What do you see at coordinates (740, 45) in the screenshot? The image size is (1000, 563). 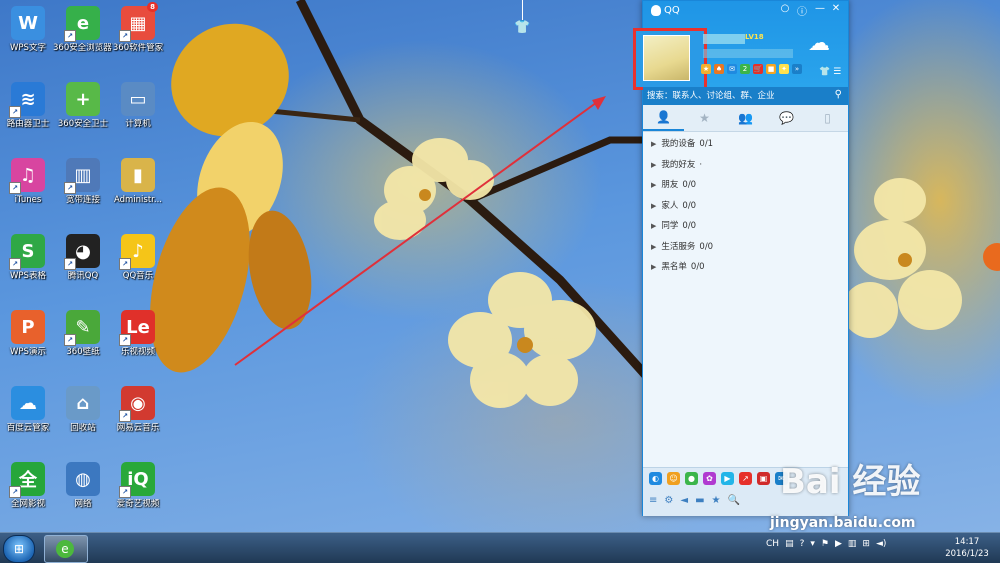 I see `qq-header: QQ ○ ⓘ — ✕ LV18 ★ ♠ ✉ 2 🛒 ■ ✦» ☁ 👕 ☰` at bounding box center [740, 45].